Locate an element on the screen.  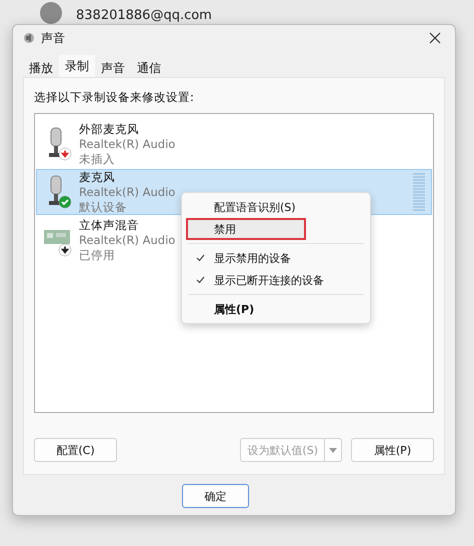
device-name: 外部麦克风 is located at coordinates (109, 129).